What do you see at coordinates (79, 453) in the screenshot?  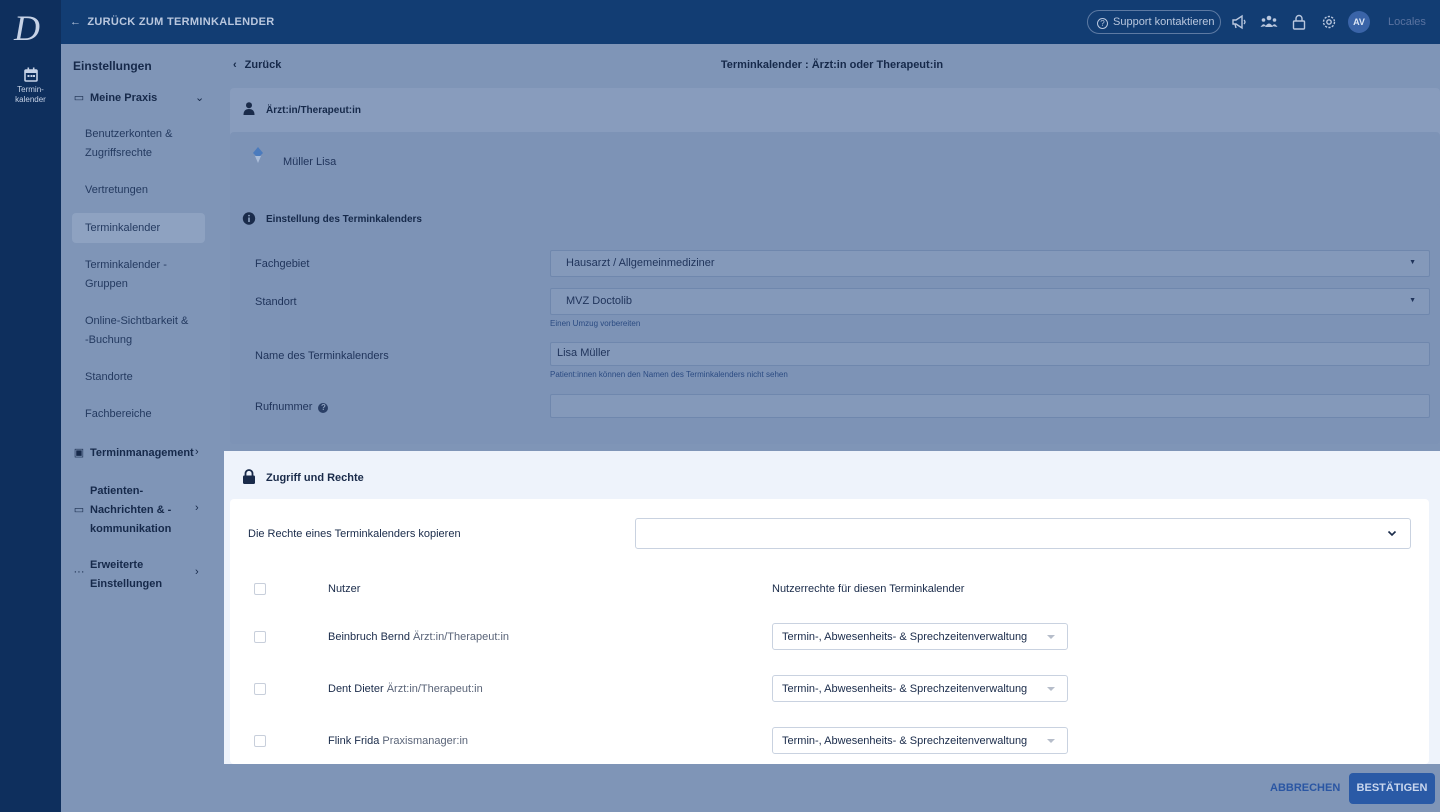 I see `calendar-small-icon: ▣` at bounding box center [79, 453].